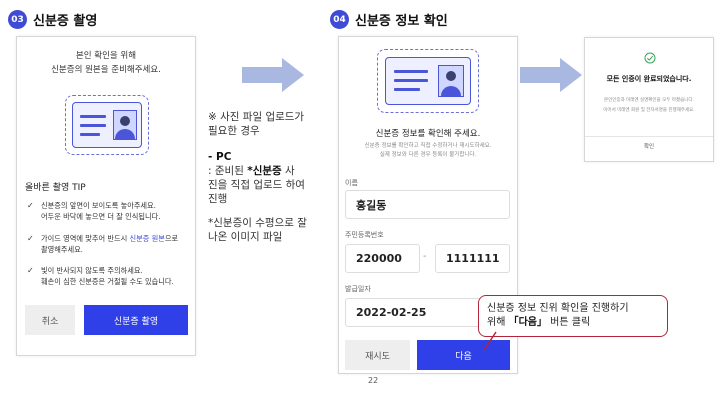 This screenshot has width=722, height=393. I want to click on tip-line: 훼손이 심한 신분증은 거절될 수도 있습니다., so click(107, 281).